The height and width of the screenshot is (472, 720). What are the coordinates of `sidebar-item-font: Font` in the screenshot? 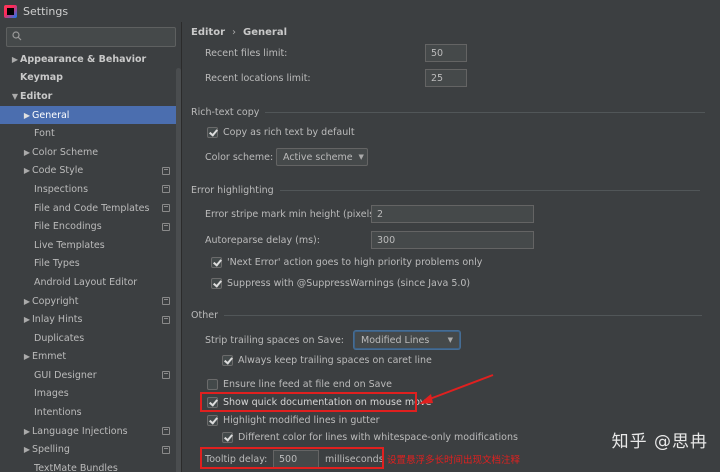 It's located at (88, 133).